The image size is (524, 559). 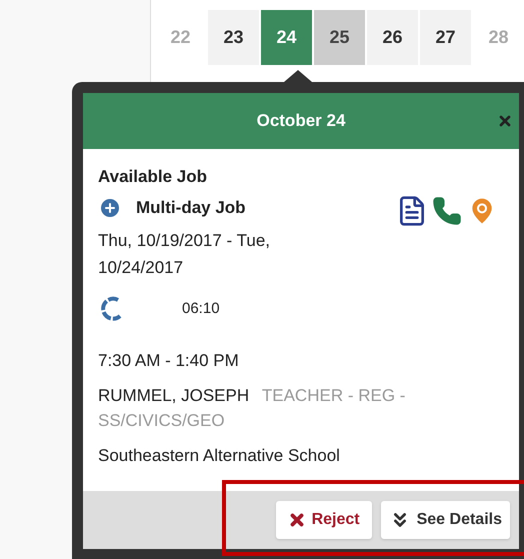 I want to click on close-button, so click(x=505, y=121).